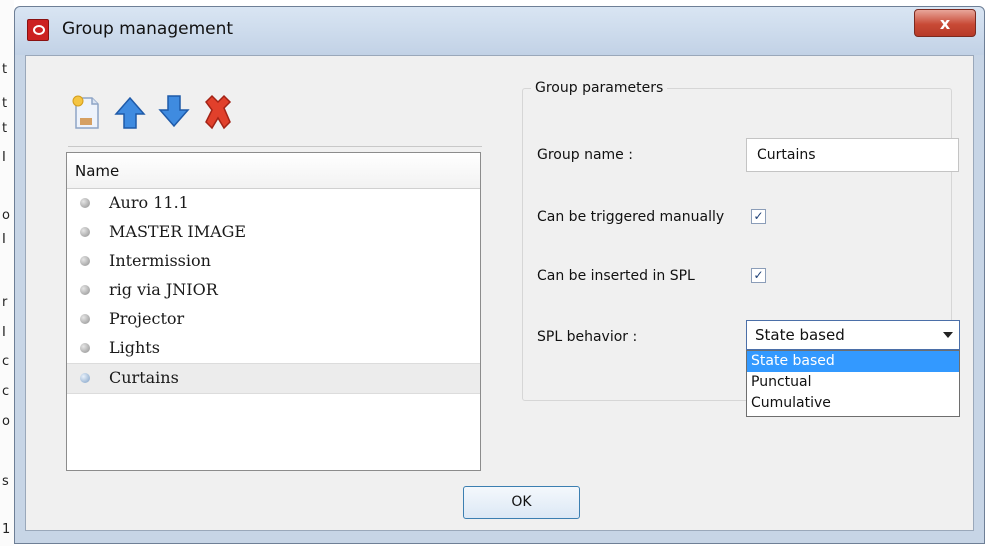 This screenshot has width=987, height=546. Describe the element at coordinates (7, 273) in the screenshot. I see `background-app-edge: t t t I o I r I c c o s 1` at that location.